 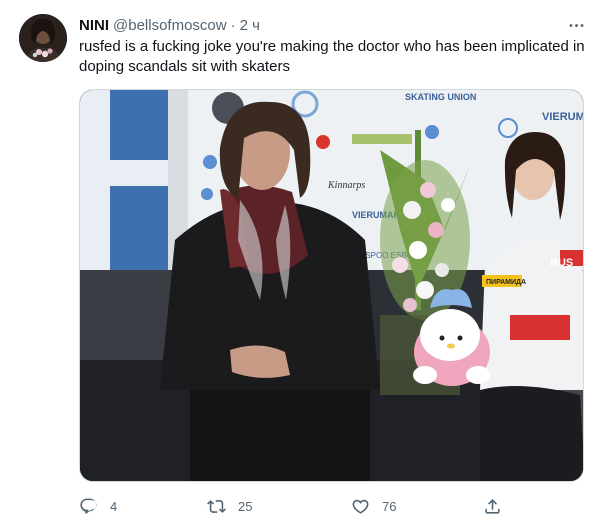 What do you see at coordinates (360, 506) in the screenshot?
I see `heart-icon` at bounding box center [360, 506].